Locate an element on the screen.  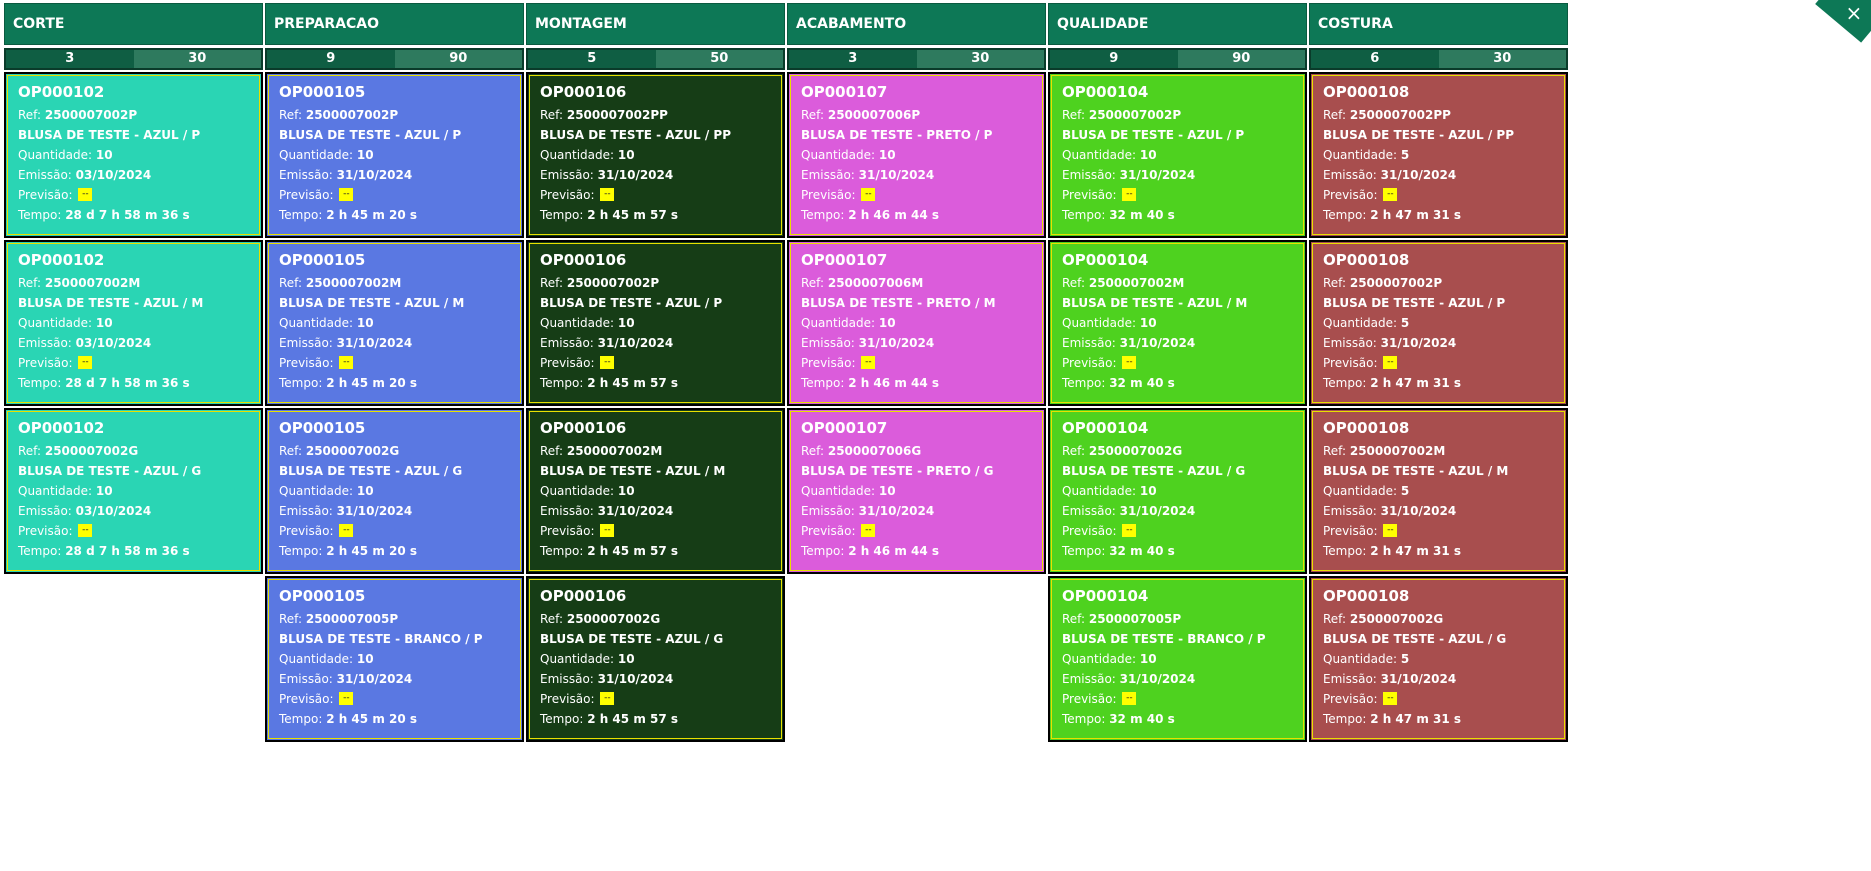
ref-row: Ref: 2500007002G is located at coordinates (133, 451).